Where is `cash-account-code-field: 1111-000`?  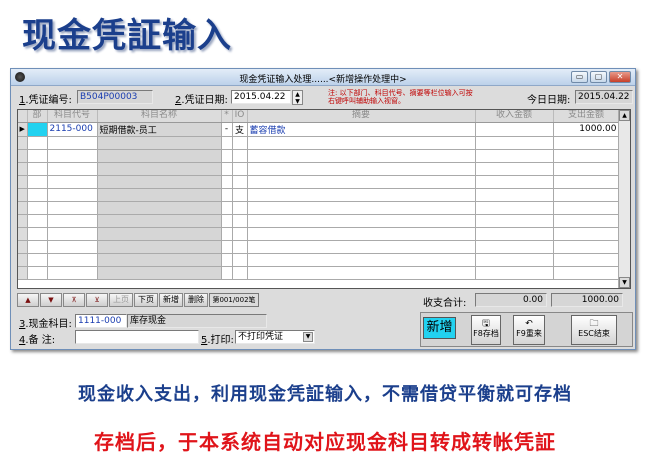
cash-account-code-field: 1111-000 is located at coordinates (101, 321).